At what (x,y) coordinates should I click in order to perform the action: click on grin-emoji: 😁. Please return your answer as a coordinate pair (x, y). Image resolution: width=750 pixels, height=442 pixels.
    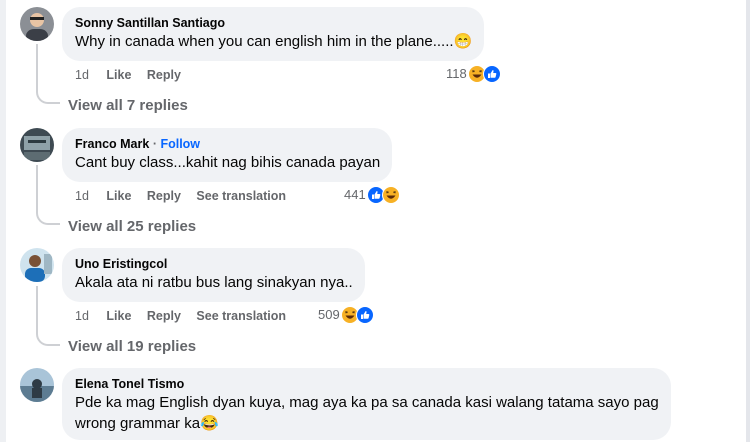
    Looking at the image, I should click on (463, 41).